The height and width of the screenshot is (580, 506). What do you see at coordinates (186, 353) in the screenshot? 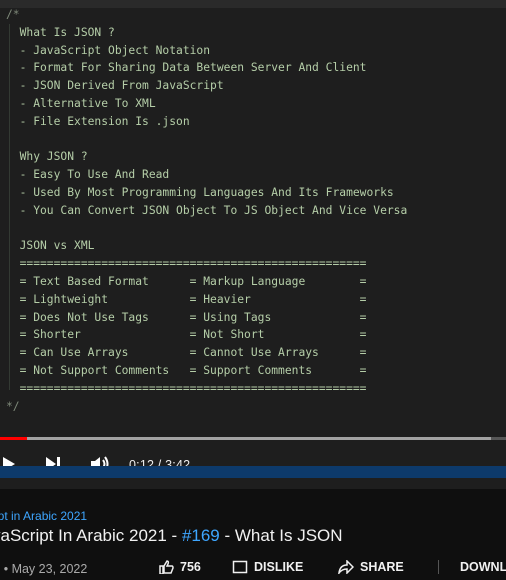
I see `code-line: = Can Use Arrays = Cannot Use Arrays =` at bounding box center [186, 353].